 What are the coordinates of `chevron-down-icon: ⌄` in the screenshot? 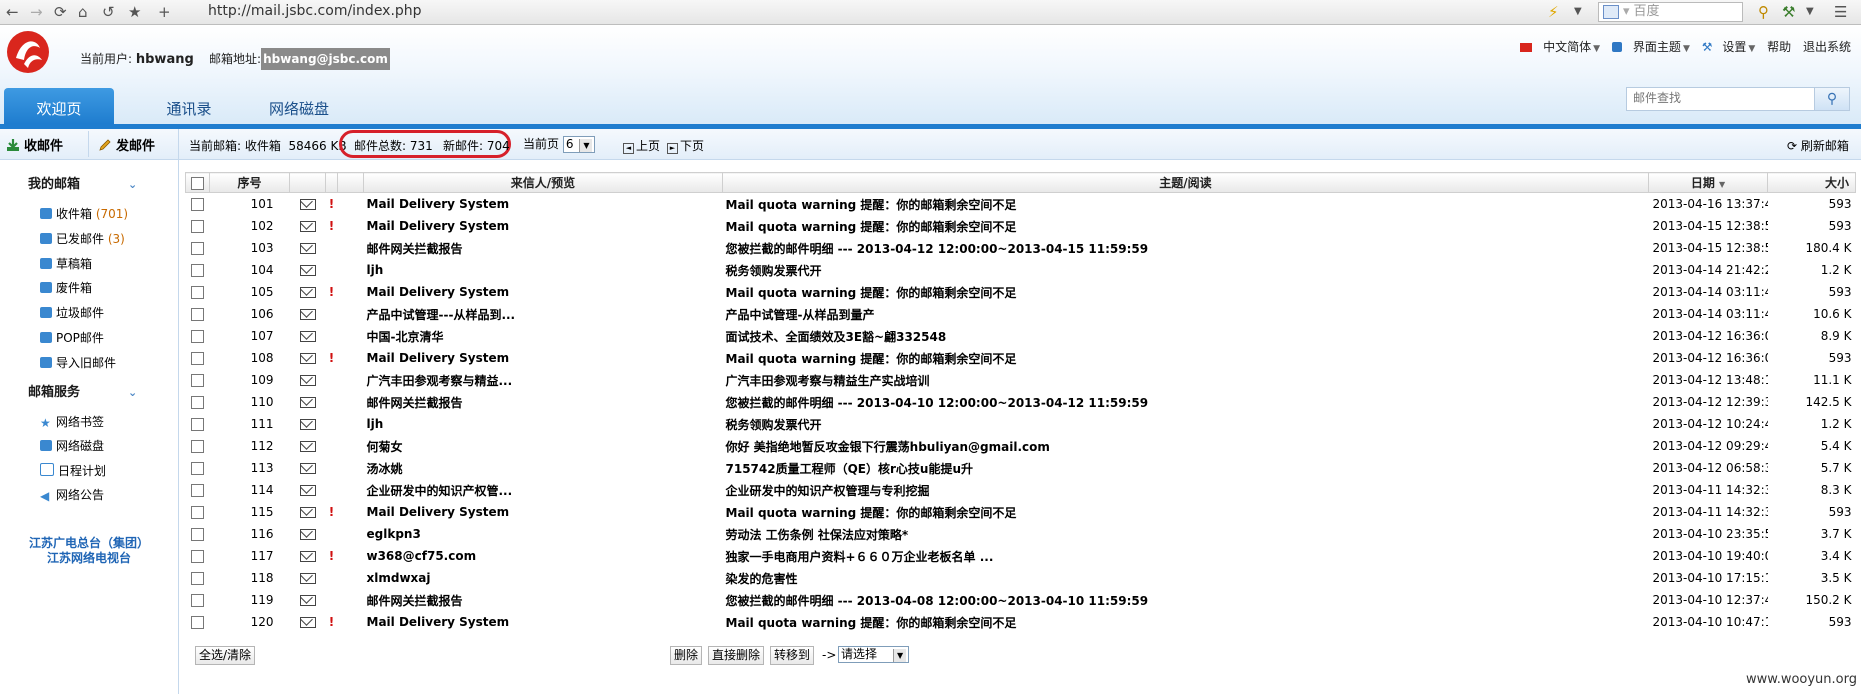 It's located at (132, 393).